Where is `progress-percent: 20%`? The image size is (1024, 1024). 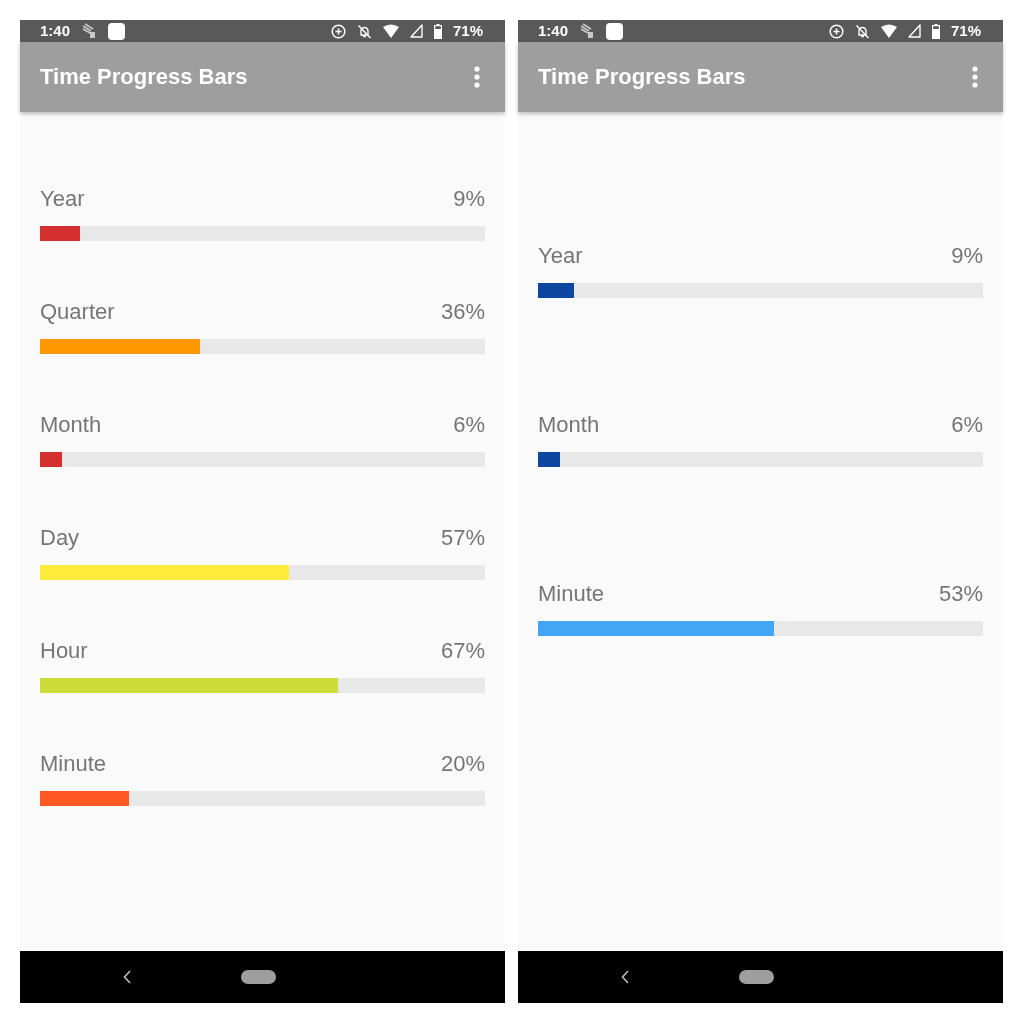 progress-percent: 20% is located at coordinates (462, 764).